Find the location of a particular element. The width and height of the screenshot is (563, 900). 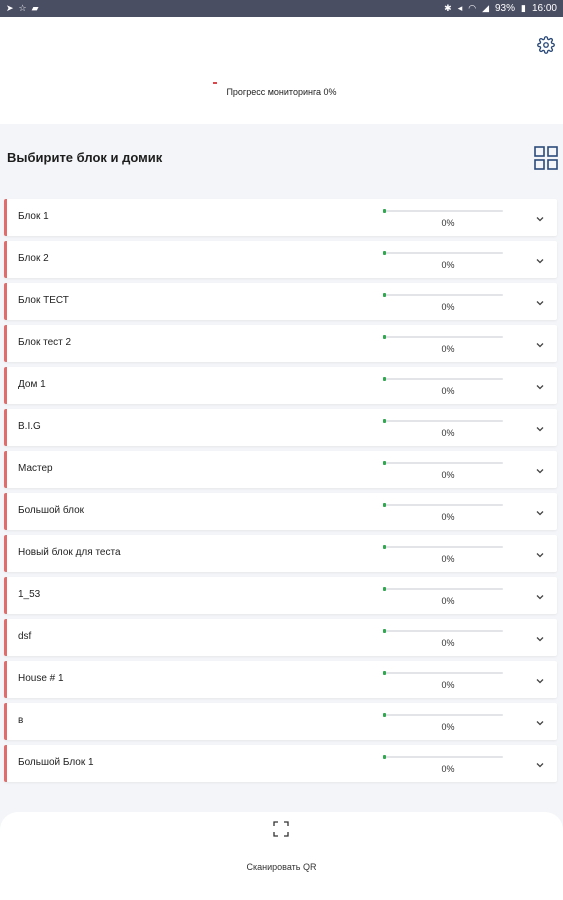

signal-icon: ◢ is located at coordinates (485, 8).